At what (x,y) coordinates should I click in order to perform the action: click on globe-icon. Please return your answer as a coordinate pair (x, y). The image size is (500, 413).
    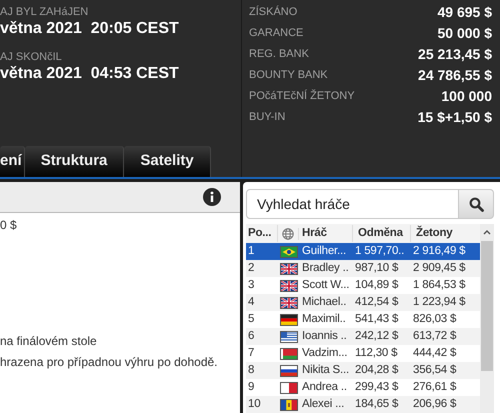
    Looking at the image, I should click on (288, 234).